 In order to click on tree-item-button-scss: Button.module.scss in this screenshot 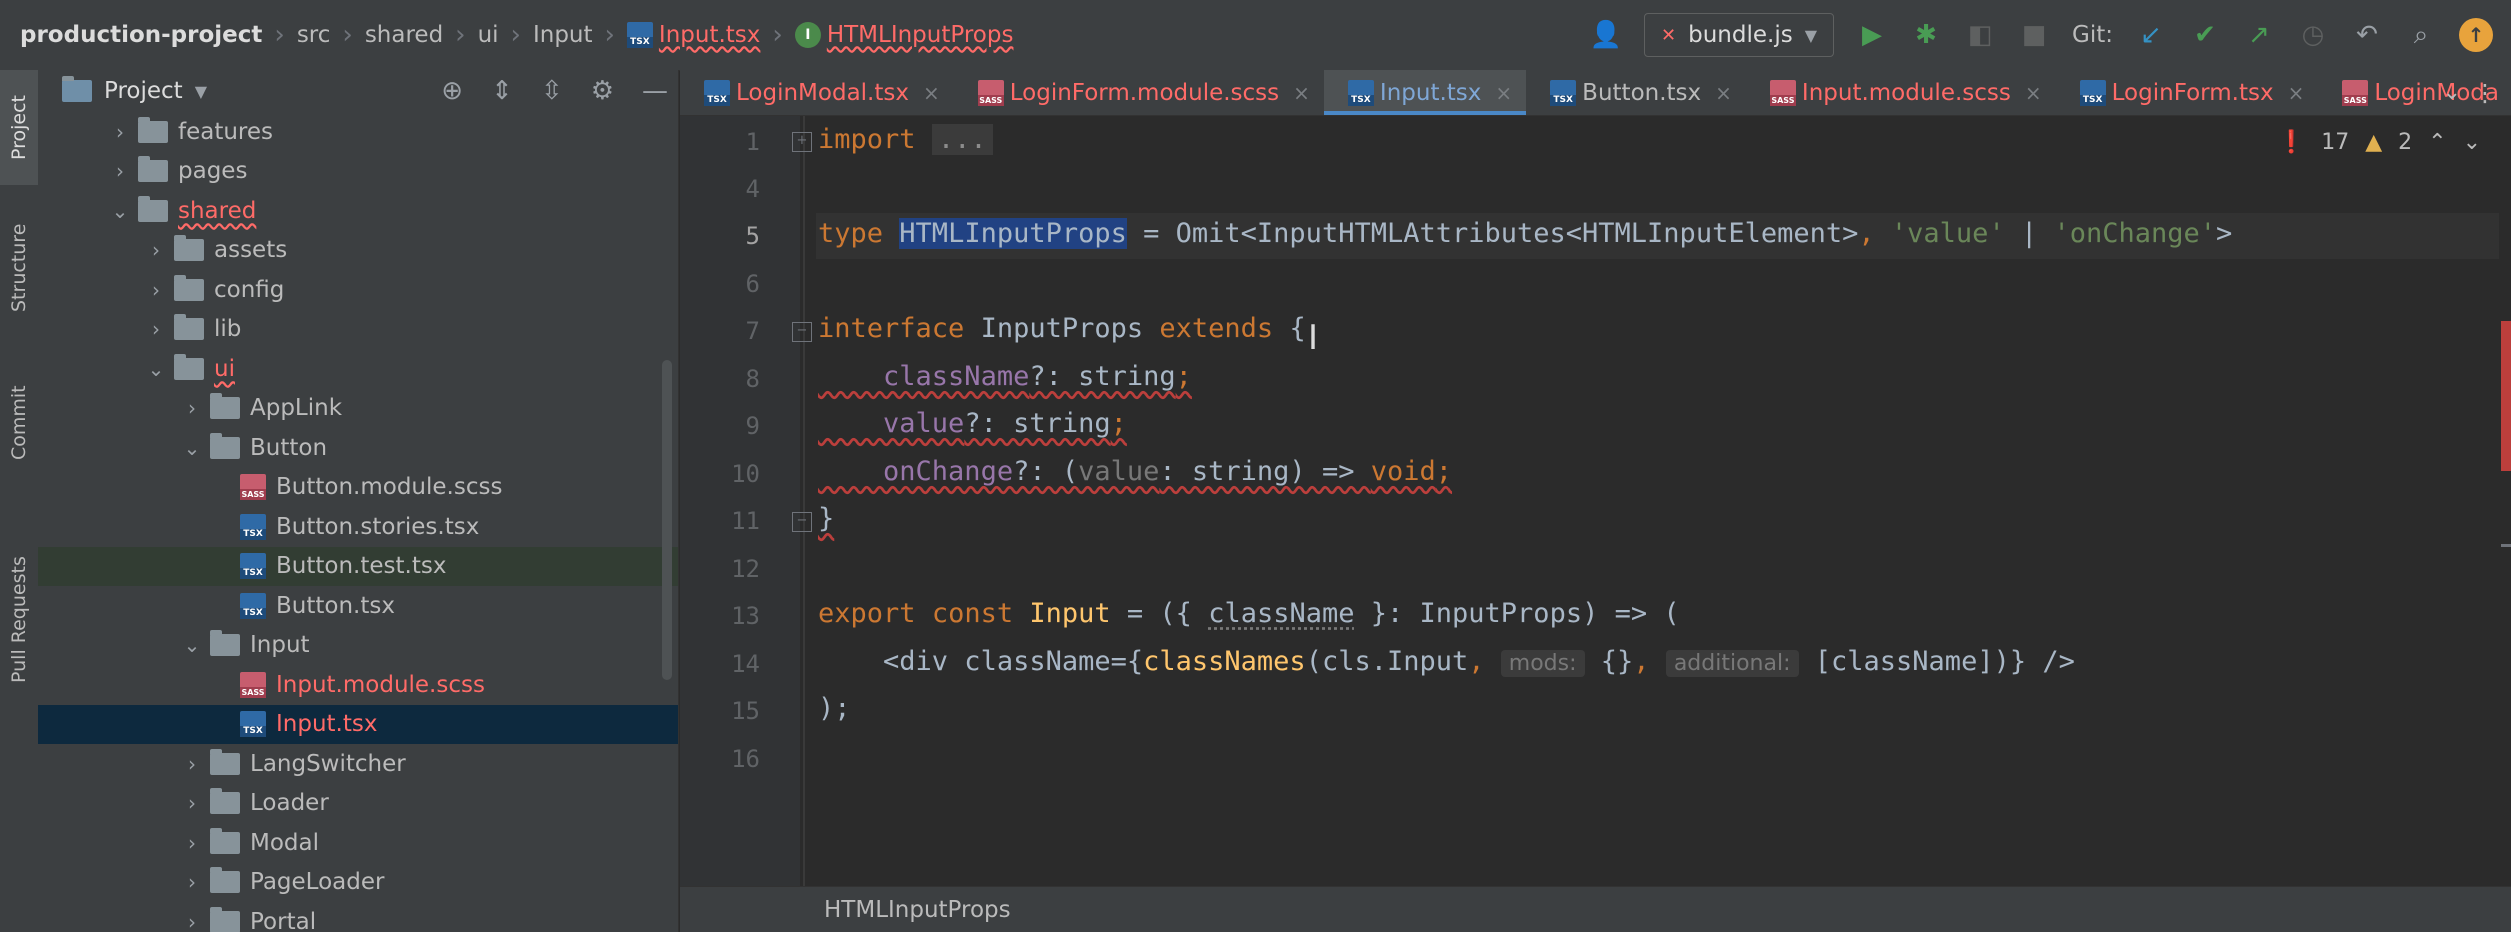, I will do `click(358, 488)`.